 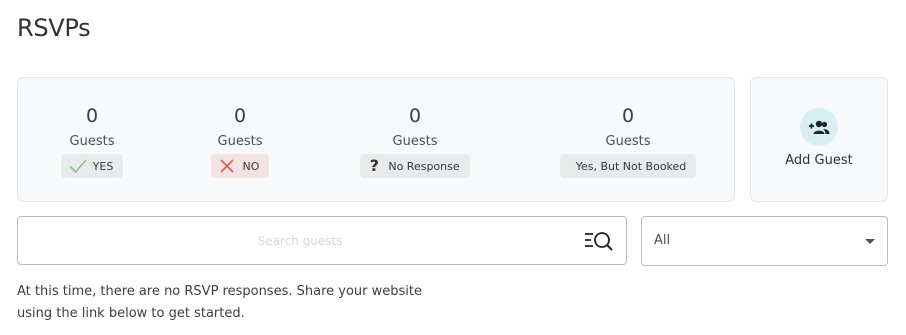 I want to click on search-box, so click(x=322, y=240).